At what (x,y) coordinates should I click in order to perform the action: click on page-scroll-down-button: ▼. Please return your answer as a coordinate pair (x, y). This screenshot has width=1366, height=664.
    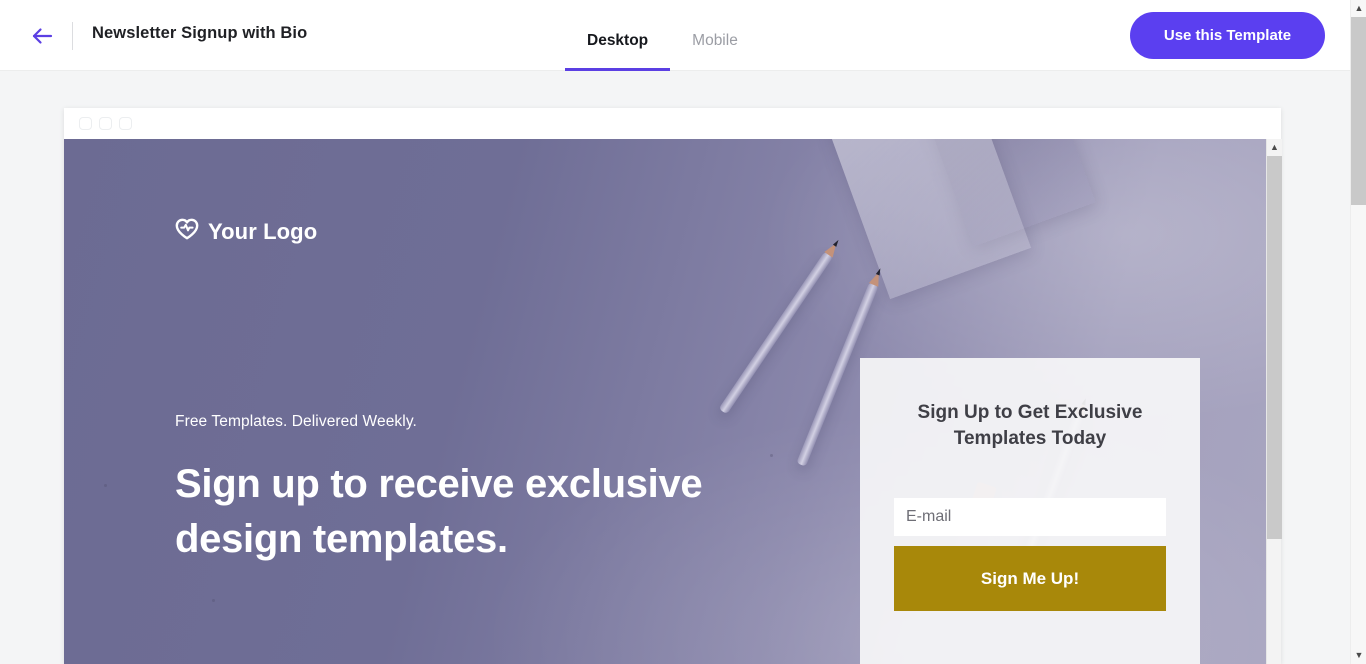
    Looking at the image, I should click on (1358, 655).